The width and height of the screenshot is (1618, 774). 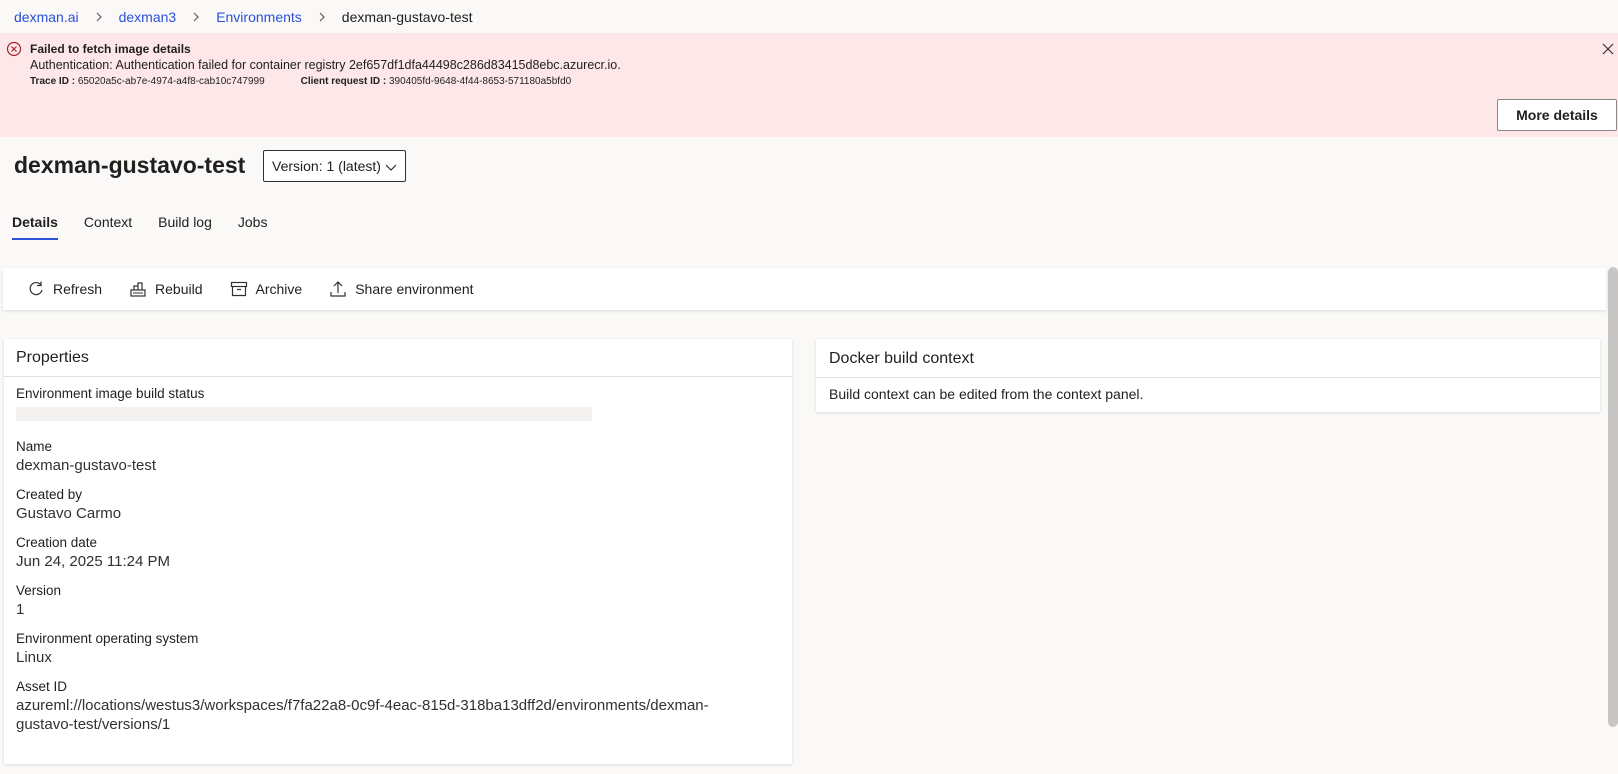 I want to click on refresh-icon, so click(x=36, y=288).